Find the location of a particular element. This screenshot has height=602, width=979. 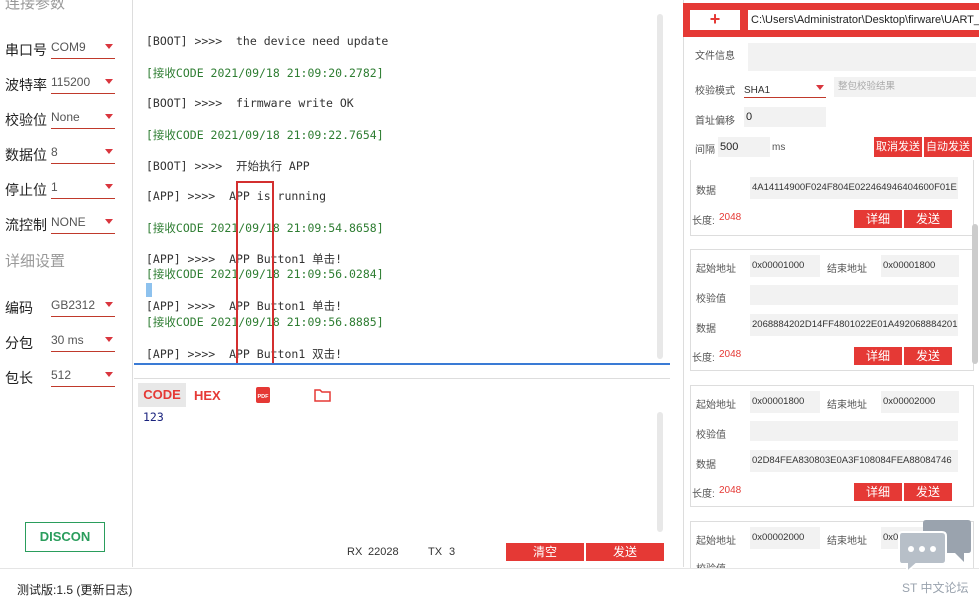

tab-code: CODE is located at coordinates (162, 395).